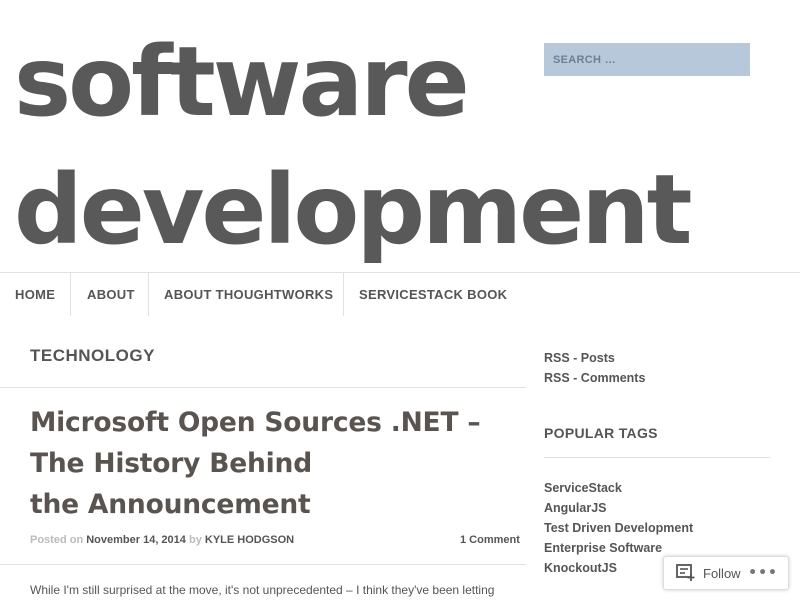  I want to click on author-link: KYLE HODGSON, so click(249, 540).